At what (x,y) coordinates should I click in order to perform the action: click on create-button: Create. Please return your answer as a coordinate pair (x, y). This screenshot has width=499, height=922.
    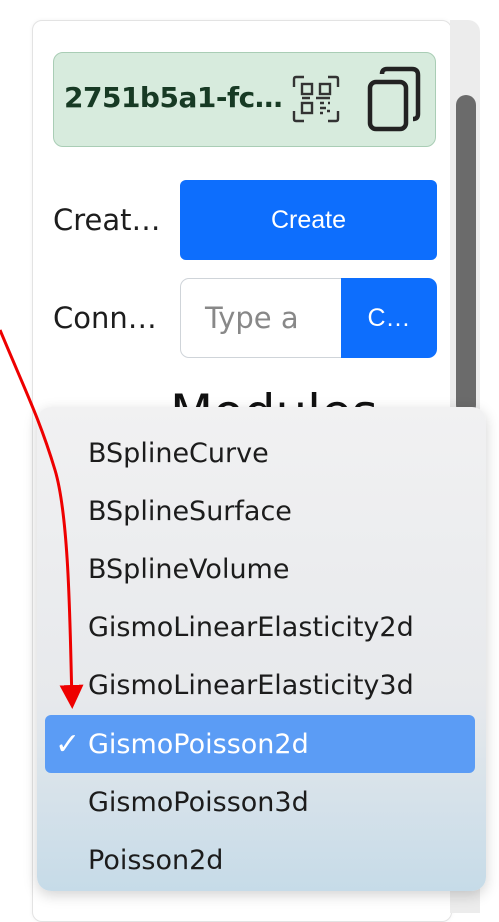
    Looking at the image, I should click on (308, 220).